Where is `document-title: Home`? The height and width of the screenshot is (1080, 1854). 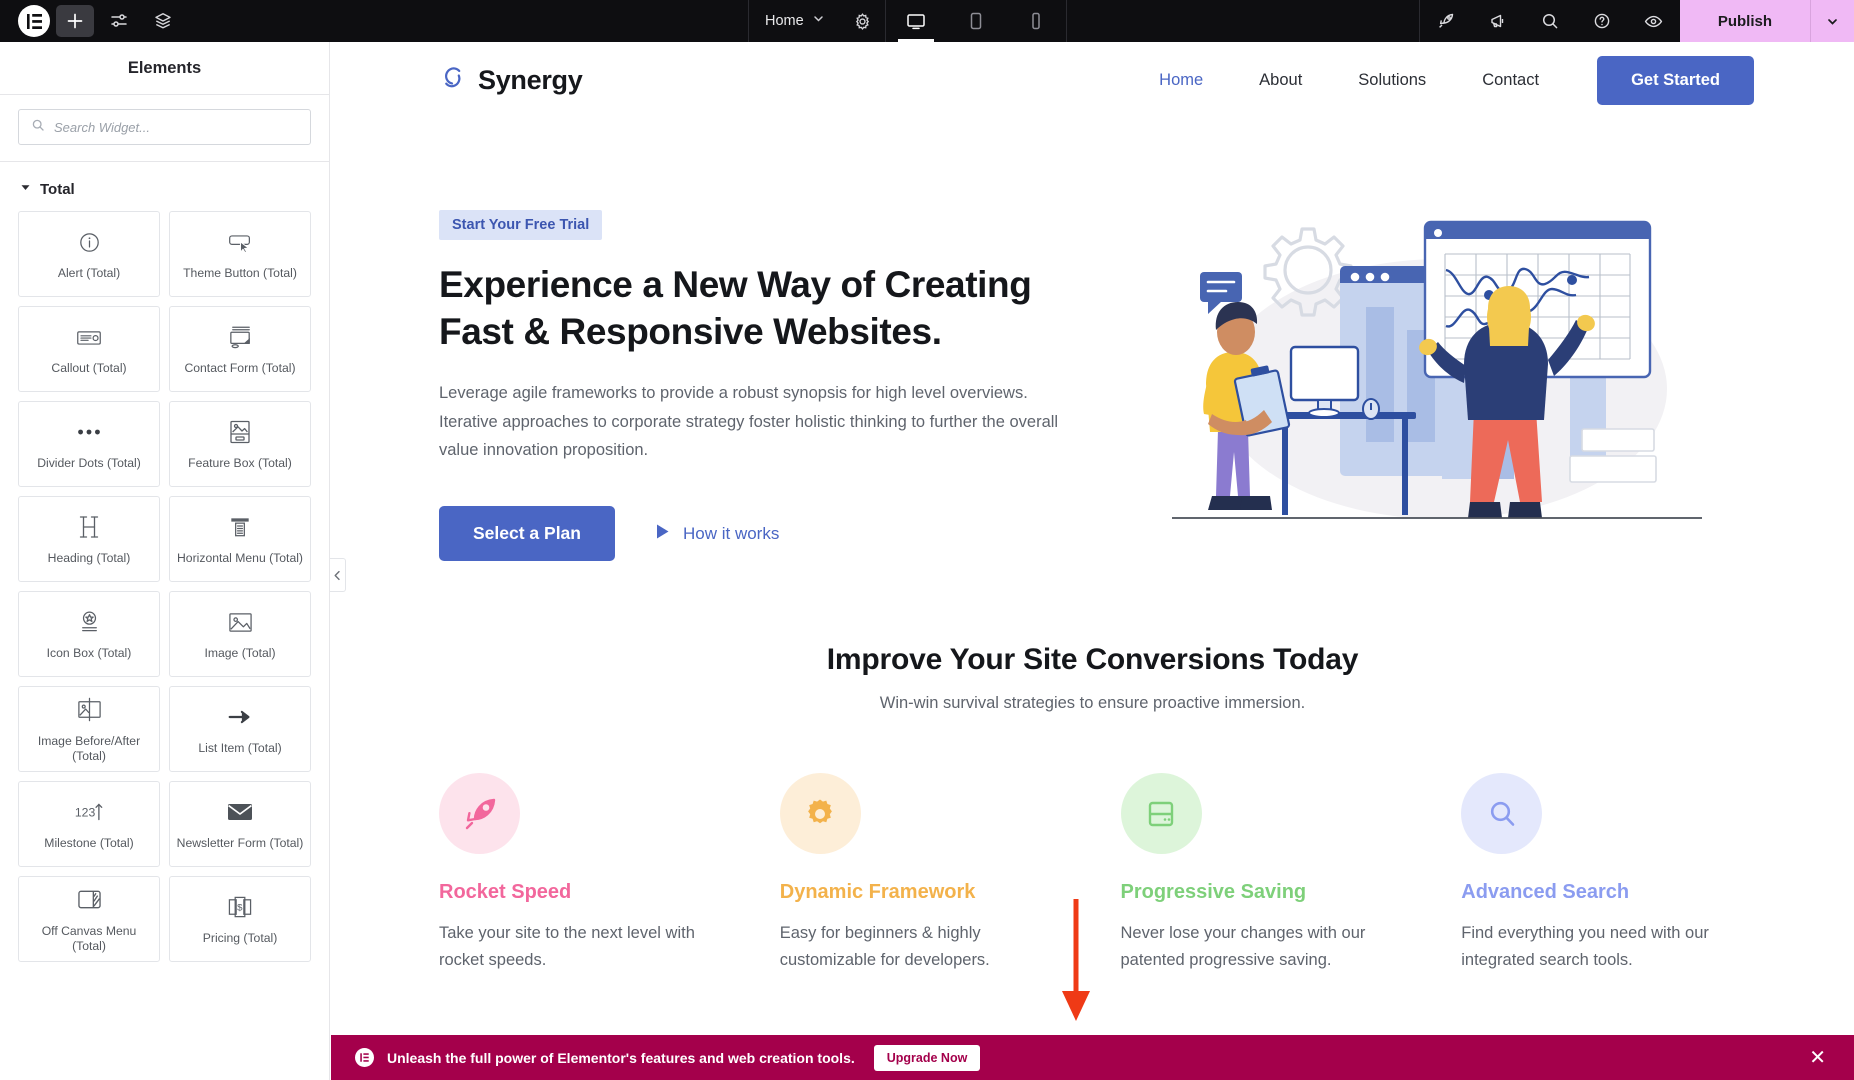
document-title: Home is located at coordinates (784, 21).